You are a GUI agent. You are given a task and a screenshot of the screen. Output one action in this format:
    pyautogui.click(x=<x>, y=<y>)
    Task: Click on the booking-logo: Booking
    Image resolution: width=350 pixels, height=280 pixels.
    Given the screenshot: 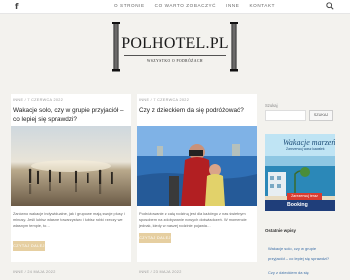 What is the action you would take?
    pyautogui.click(x=300, y=205)
    